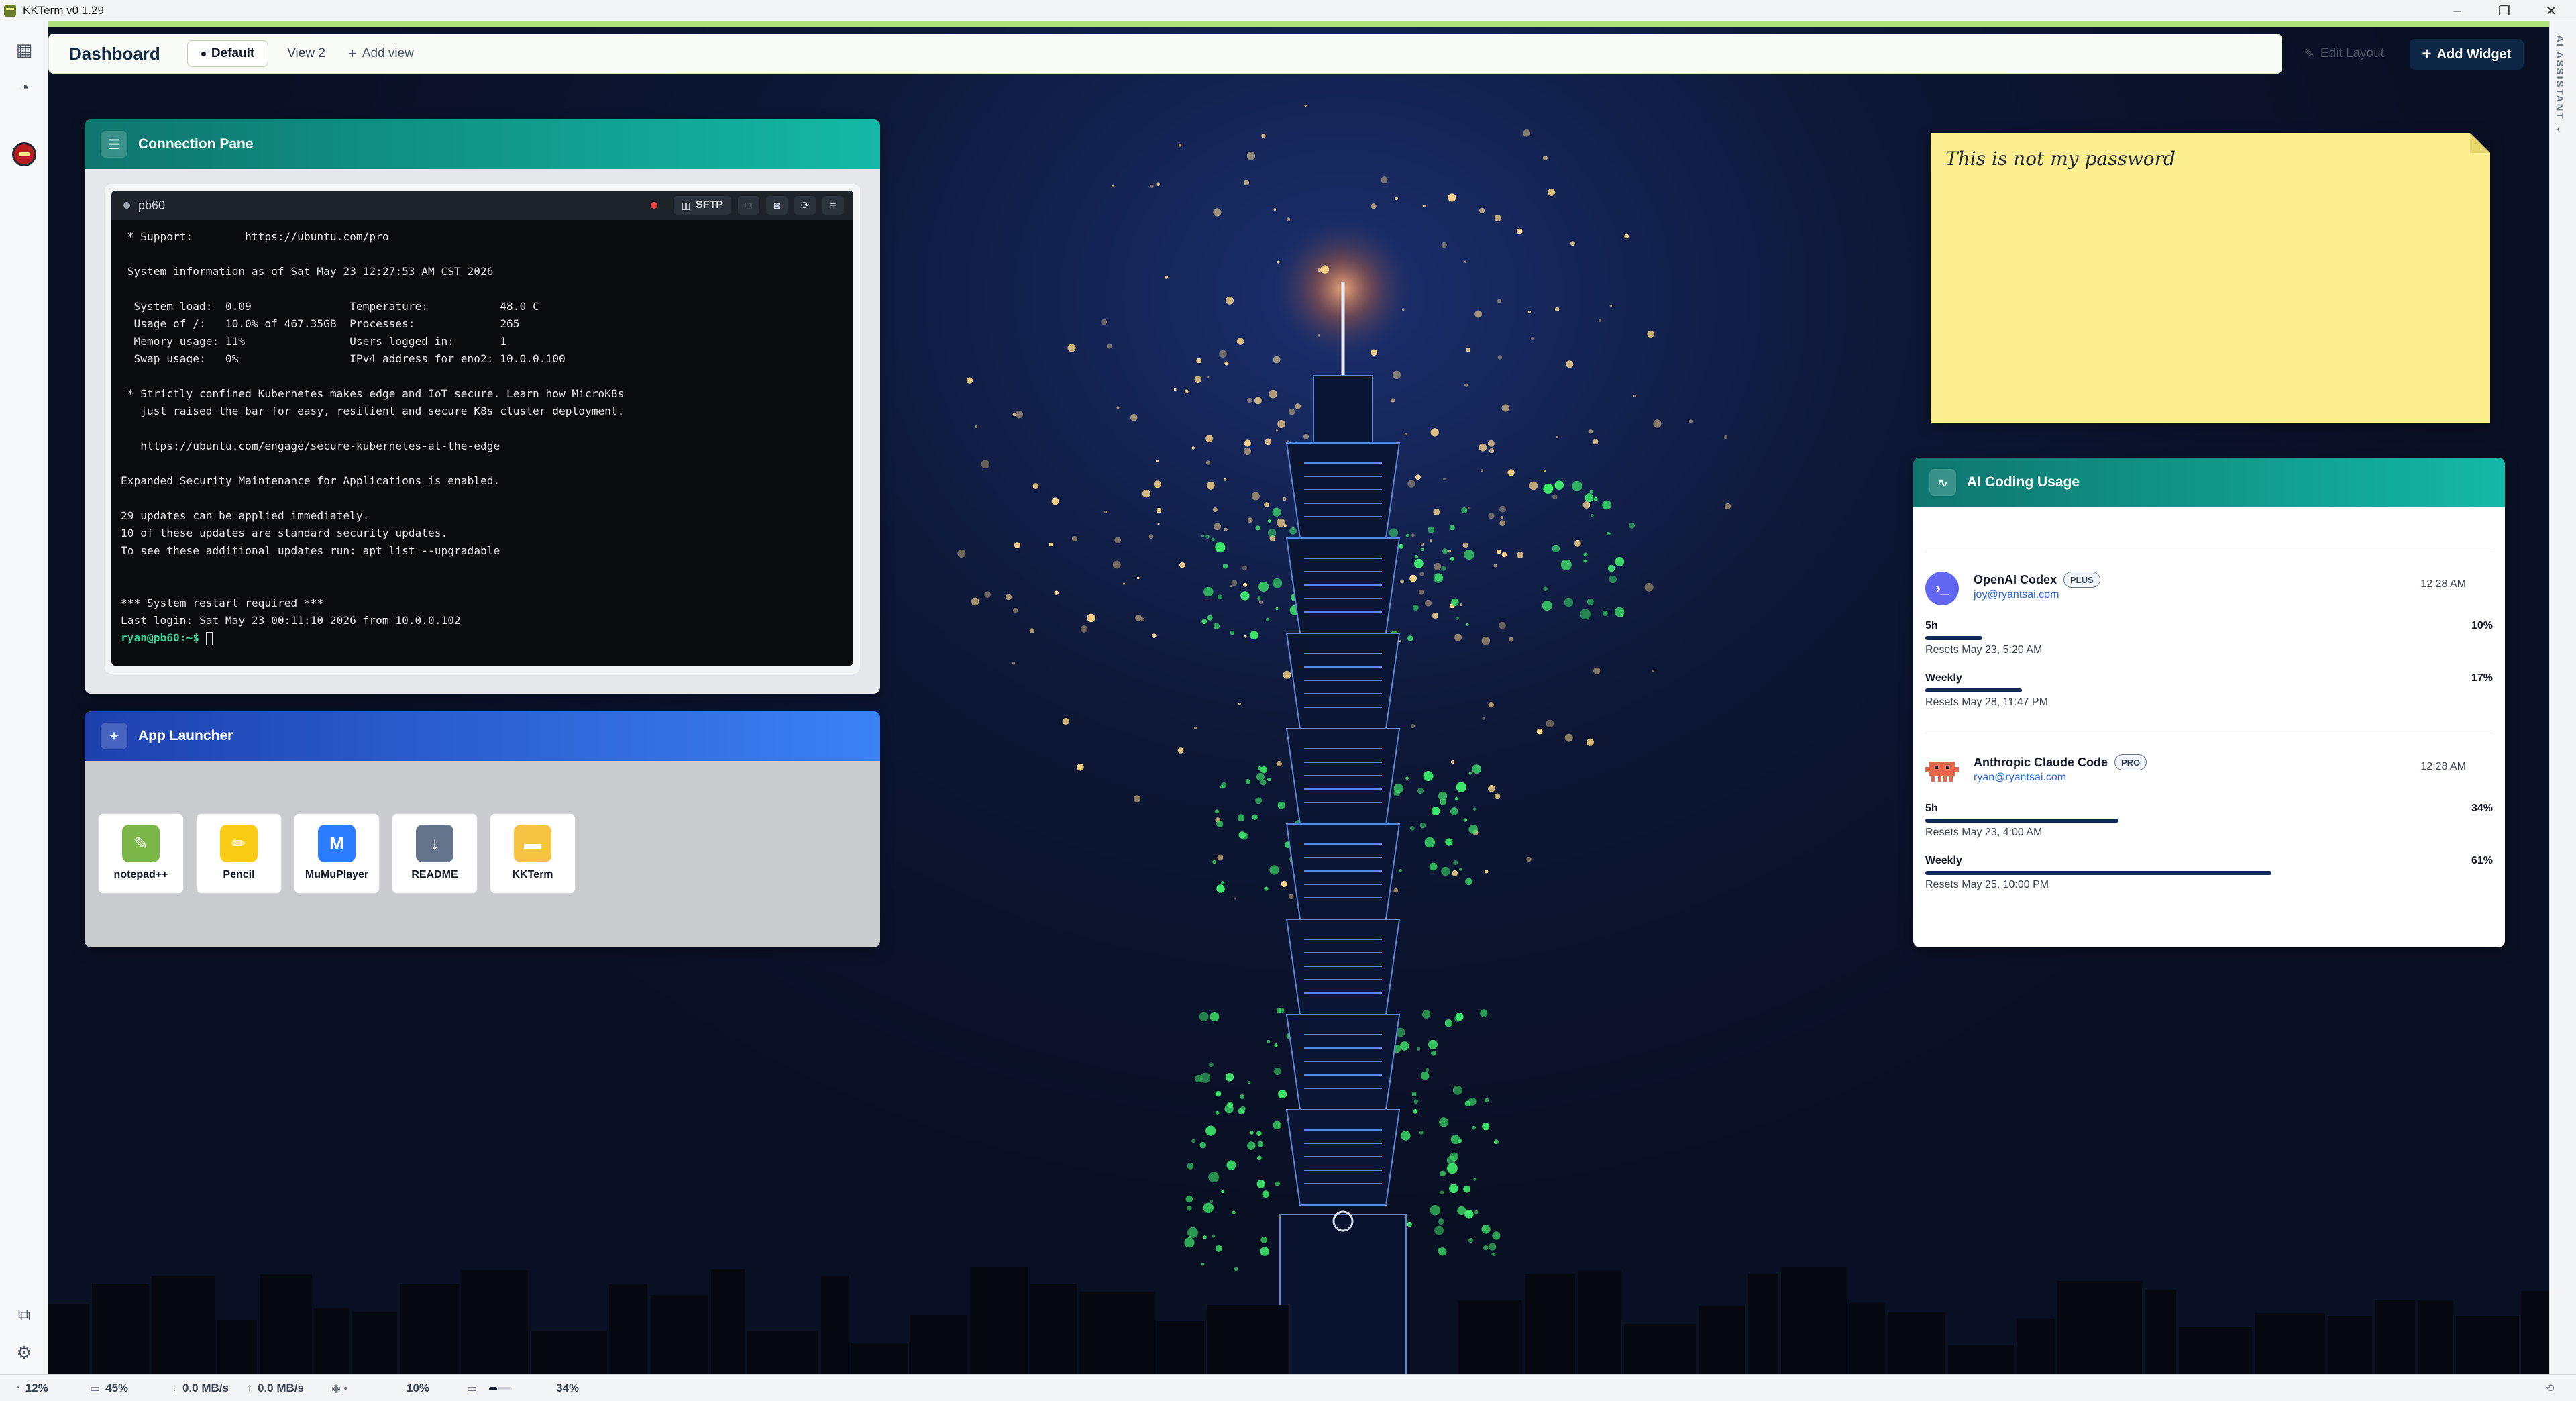 The height and width of the screenshot is (1401, 2576). Describe the element at coordinates (1942, 483) in the screenshot. I see `activity-icon: ∿` at that location.